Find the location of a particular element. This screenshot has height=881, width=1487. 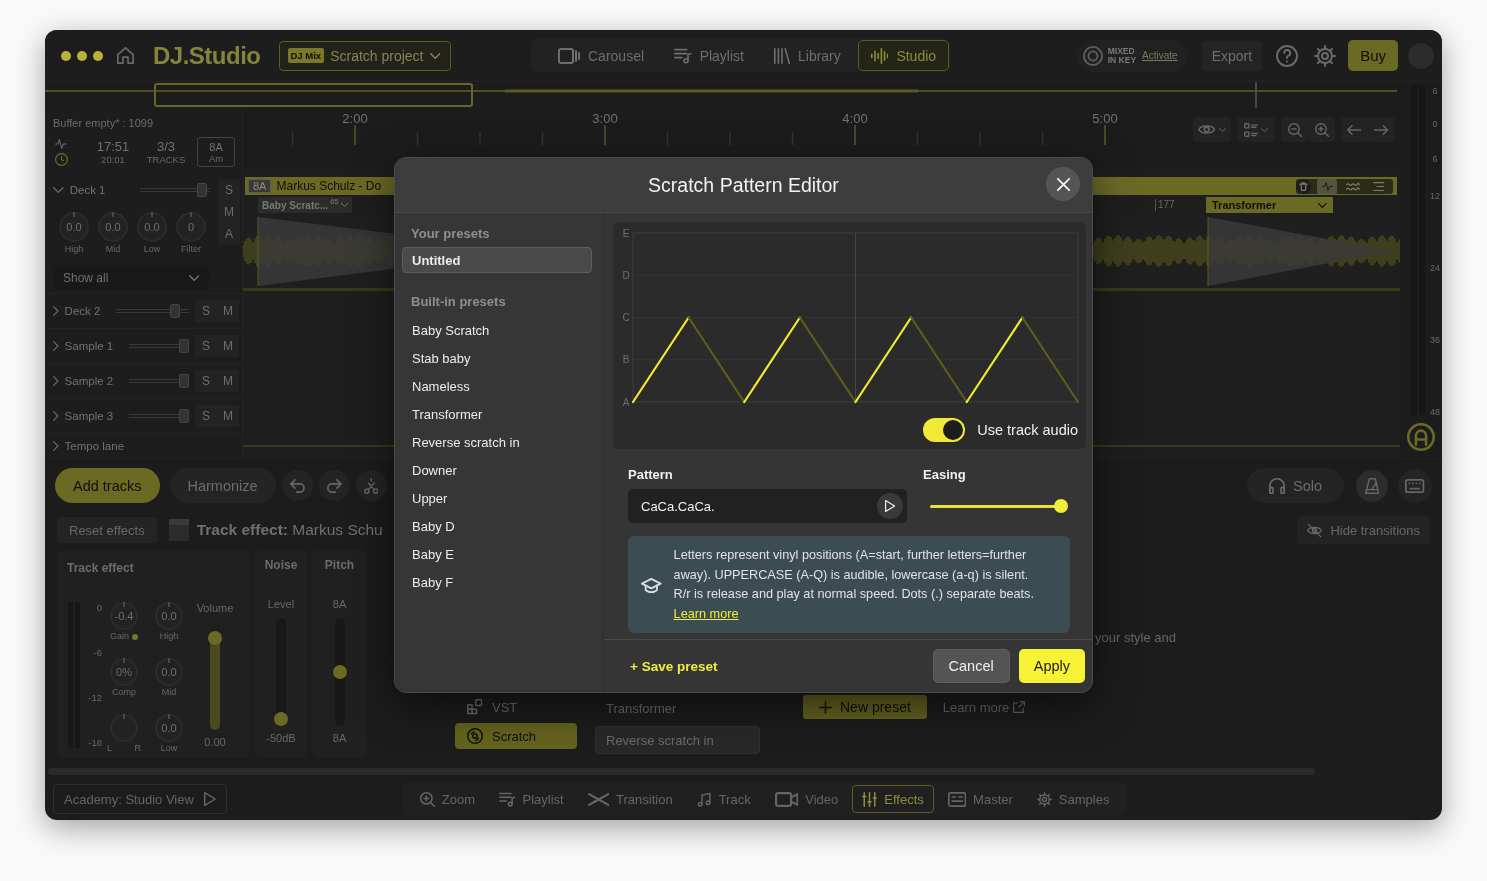

track-toggle-button: A is located at coordinates (229, 234).